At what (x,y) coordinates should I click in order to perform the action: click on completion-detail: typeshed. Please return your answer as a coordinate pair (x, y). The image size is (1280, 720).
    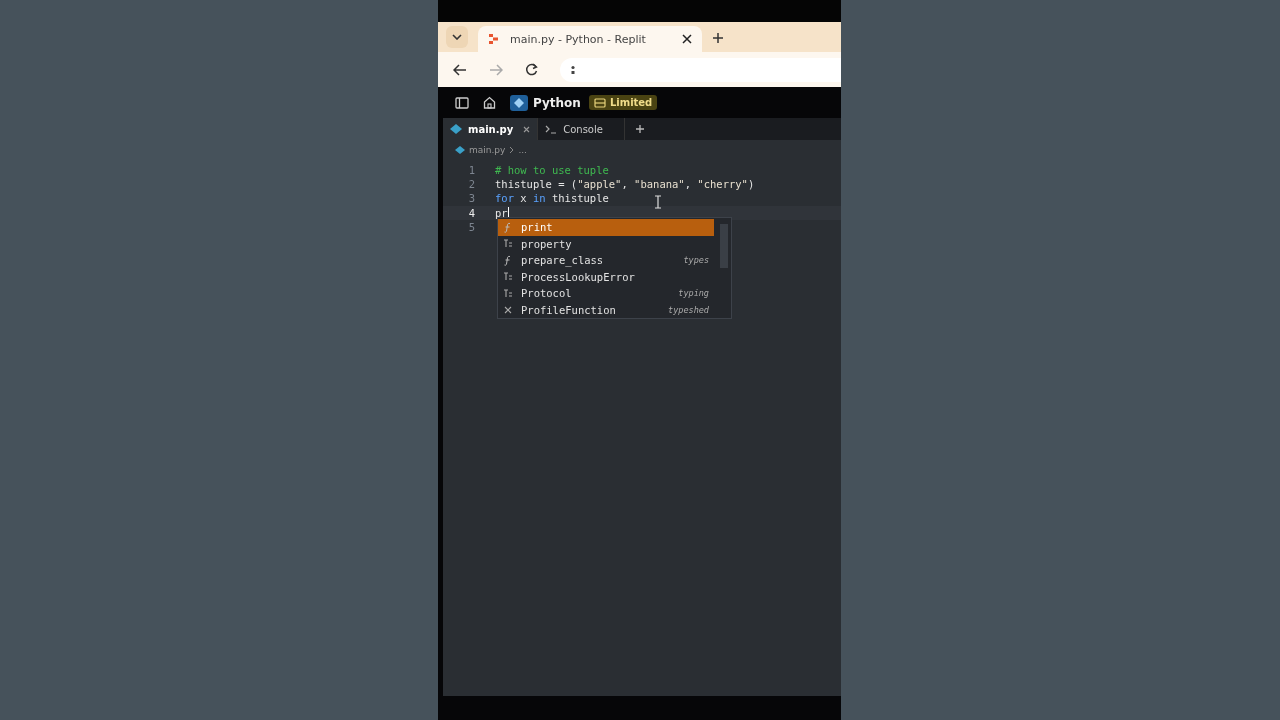
    Looking at the image, I should click on (688, 309).